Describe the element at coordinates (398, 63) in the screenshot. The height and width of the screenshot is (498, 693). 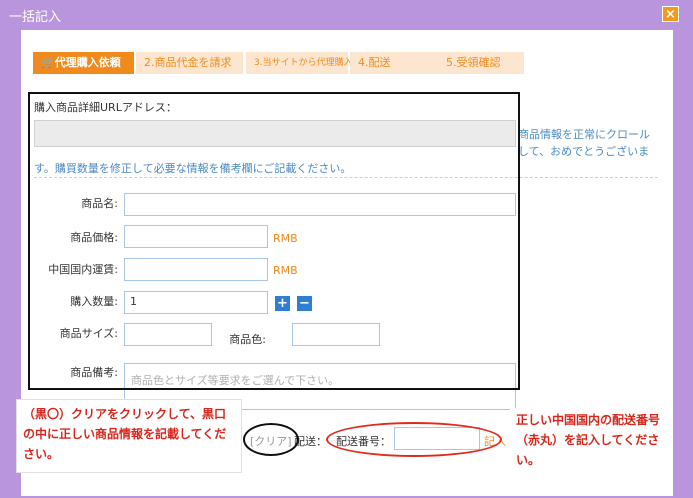
I see `step-4: 4.配送` at that location.